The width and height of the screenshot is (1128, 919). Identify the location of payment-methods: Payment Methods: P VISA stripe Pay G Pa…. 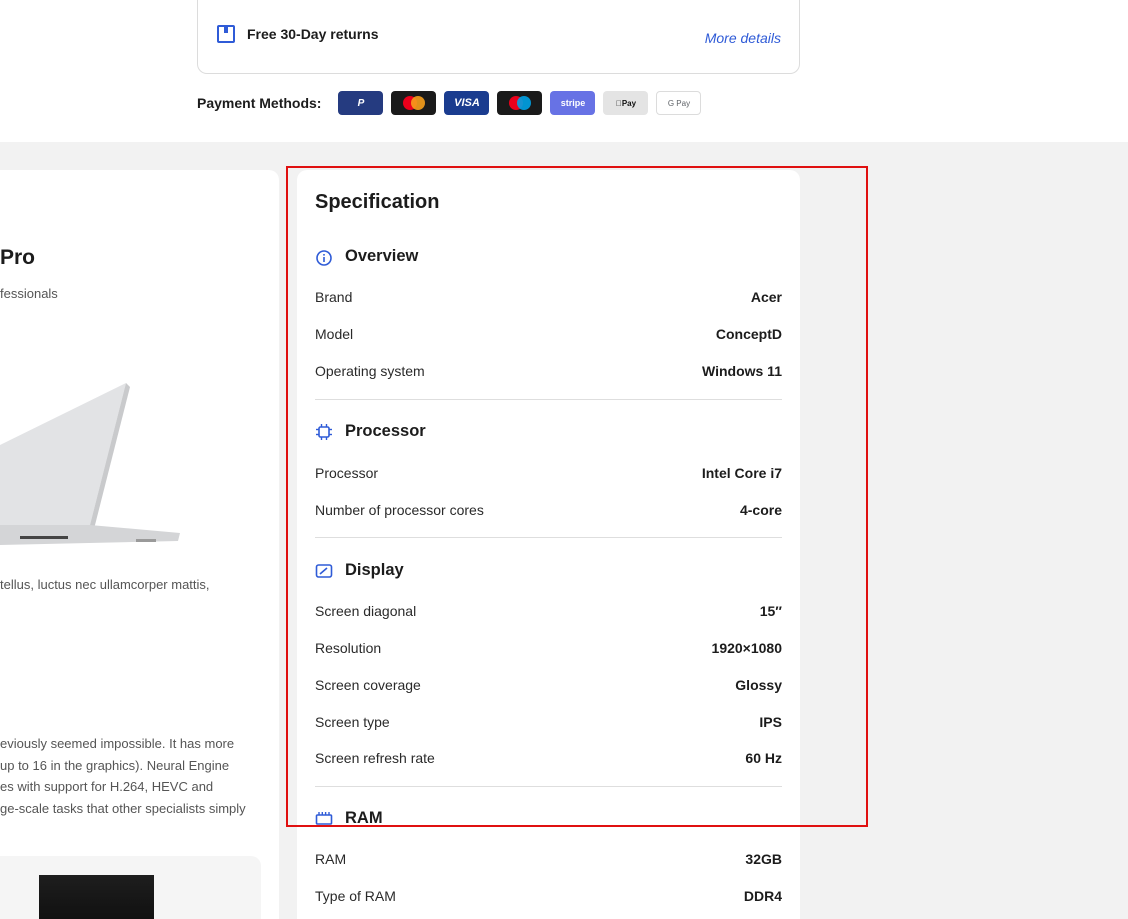
(453, 103).